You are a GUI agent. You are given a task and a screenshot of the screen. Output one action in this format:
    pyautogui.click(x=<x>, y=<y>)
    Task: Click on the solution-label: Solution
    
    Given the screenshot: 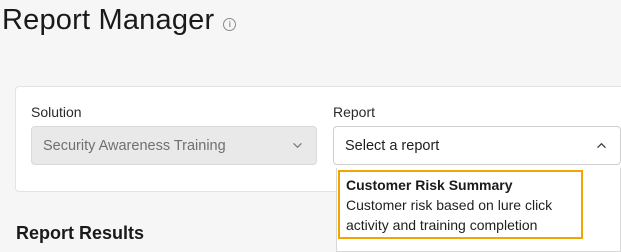 What is the action you would take?
    pyautogui.click(x=56, y=112)
    